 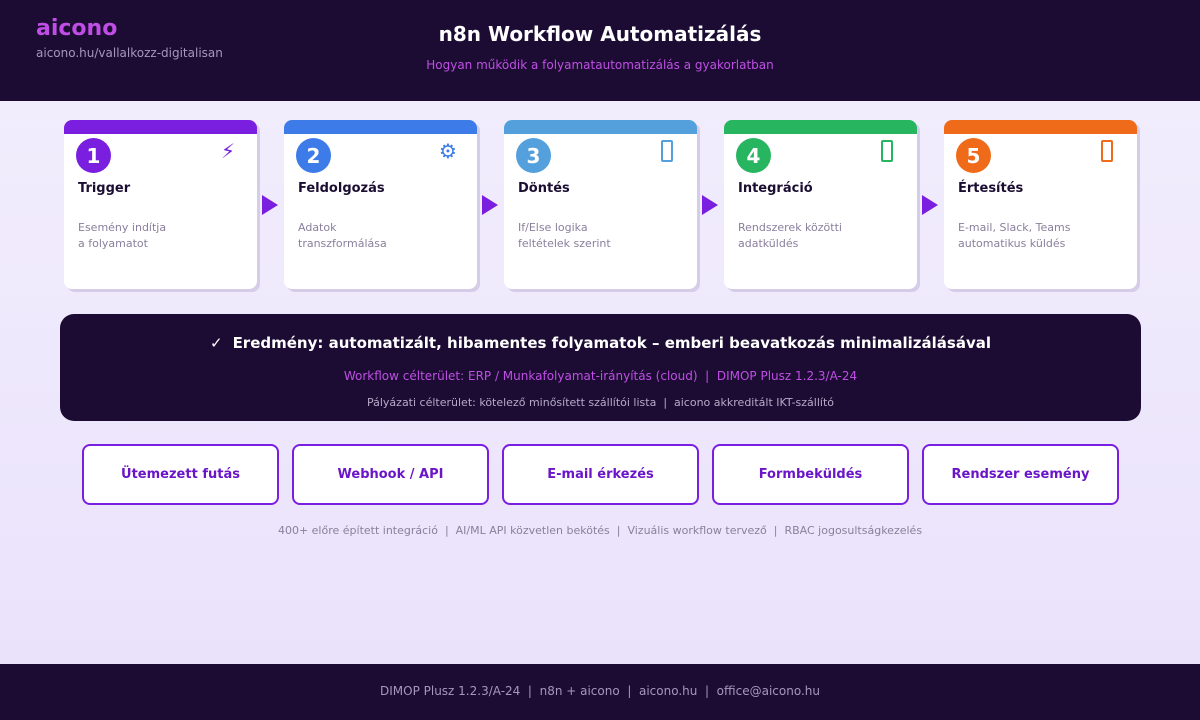 What do you see at coordinates (1107, 151) in the screenshot?
I see `notification-icon` at bounding box center [1107, 151].